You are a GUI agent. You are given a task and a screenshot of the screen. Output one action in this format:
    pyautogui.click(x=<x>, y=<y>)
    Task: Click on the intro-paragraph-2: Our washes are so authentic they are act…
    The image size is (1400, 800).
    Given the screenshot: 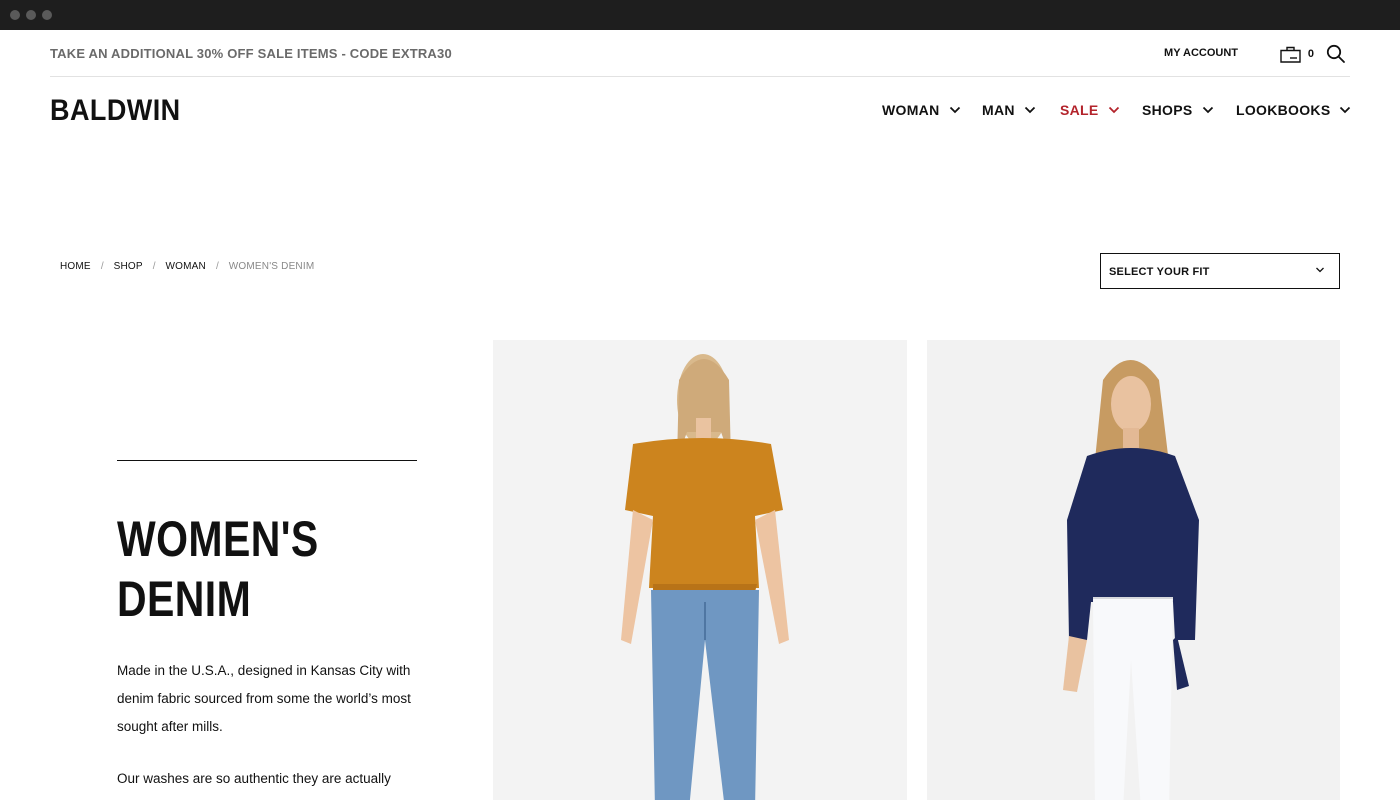 What is the action you would take?
    pyautogui.click(x=254, y=785)
    